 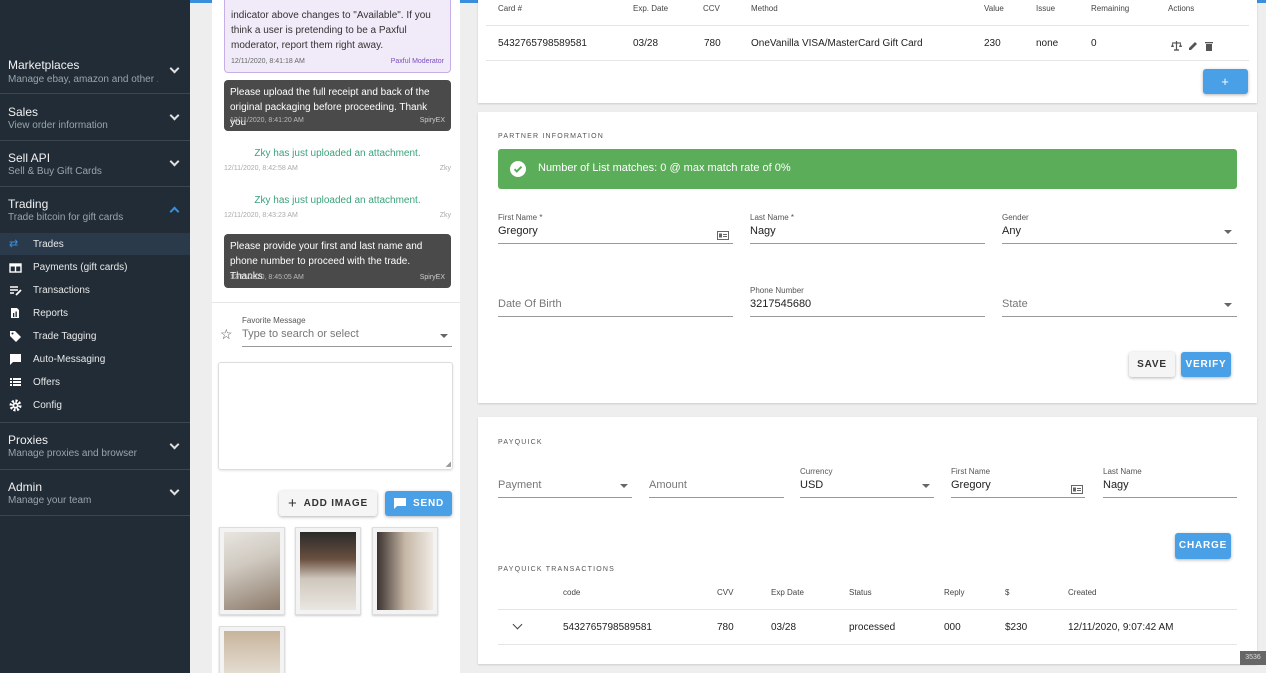 What do you see at coordinates (784, 627) in the screenshot?
I see `tx-exp-date: 03/28` at bounding box center [784, 627].